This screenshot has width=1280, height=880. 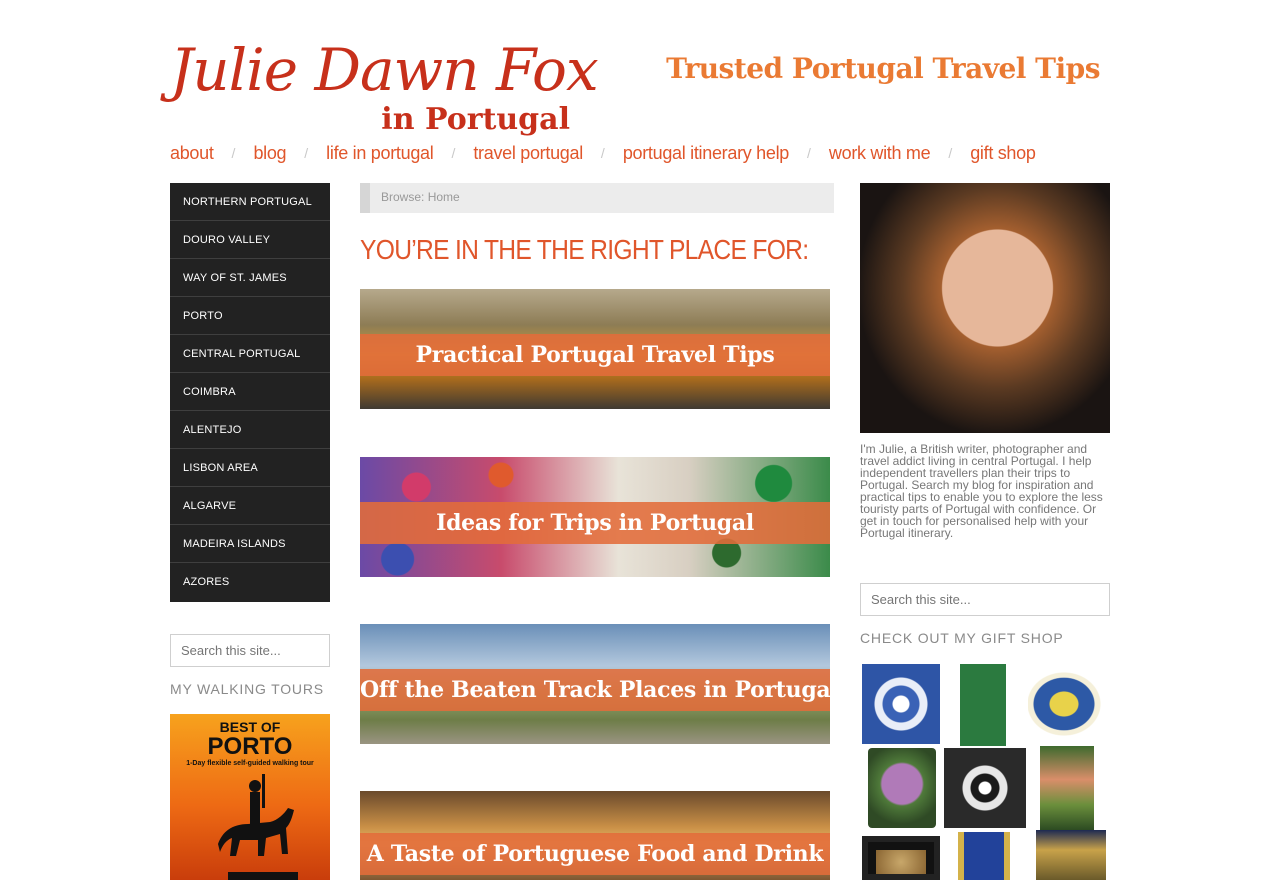 I want to click on nav-work-with-me: work with me, so click(x=880, y=153).